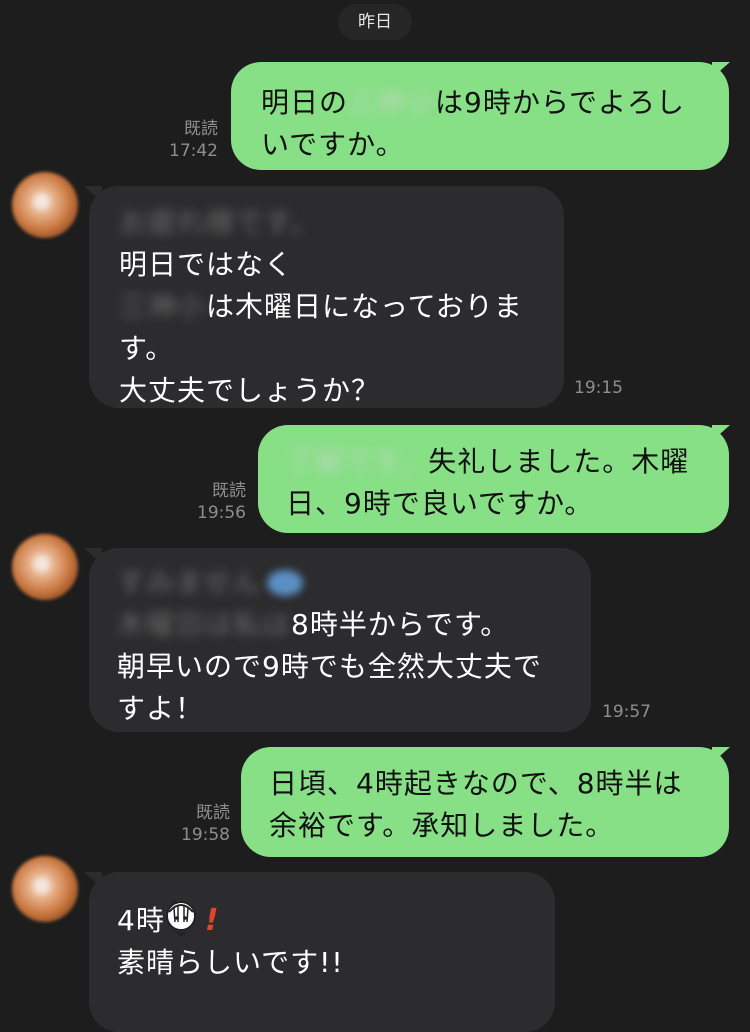  Describe the element at coordinates (196, 824) in the screenshot. I see `message-meta: 既読 19:58` at that location.